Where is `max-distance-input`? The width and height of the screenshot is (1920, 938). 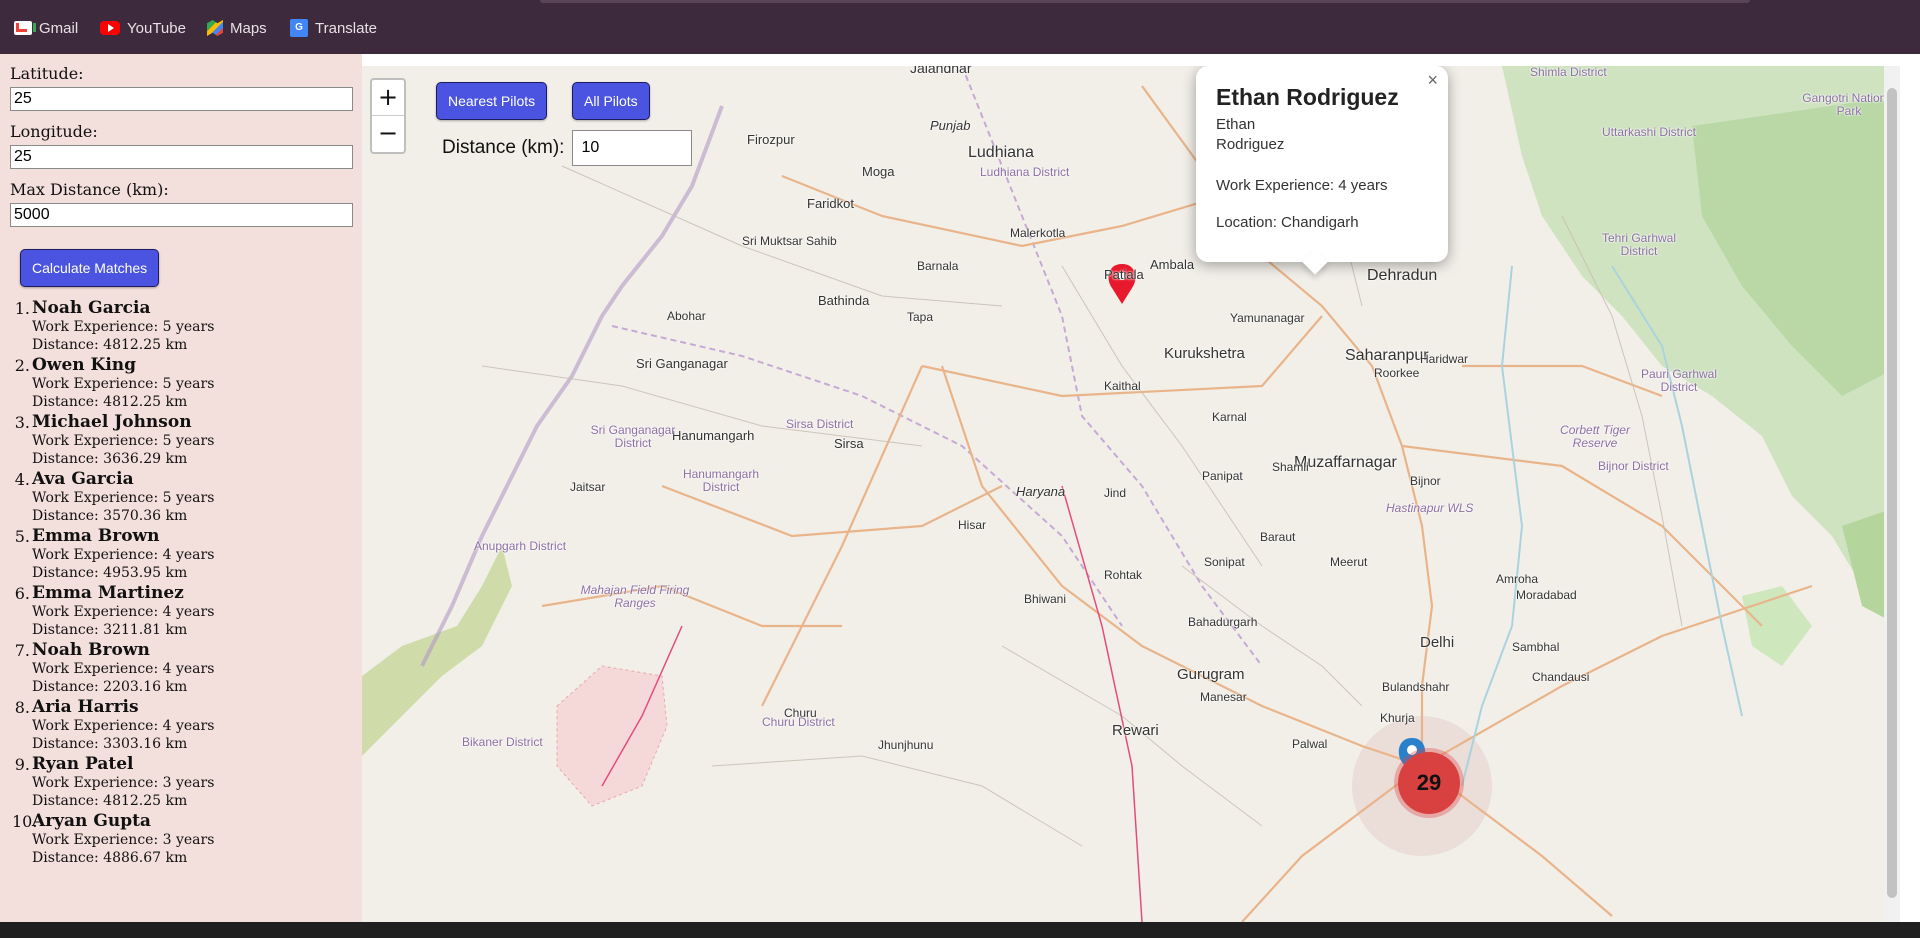
max-distance-input is located at coordinates (181, 215).